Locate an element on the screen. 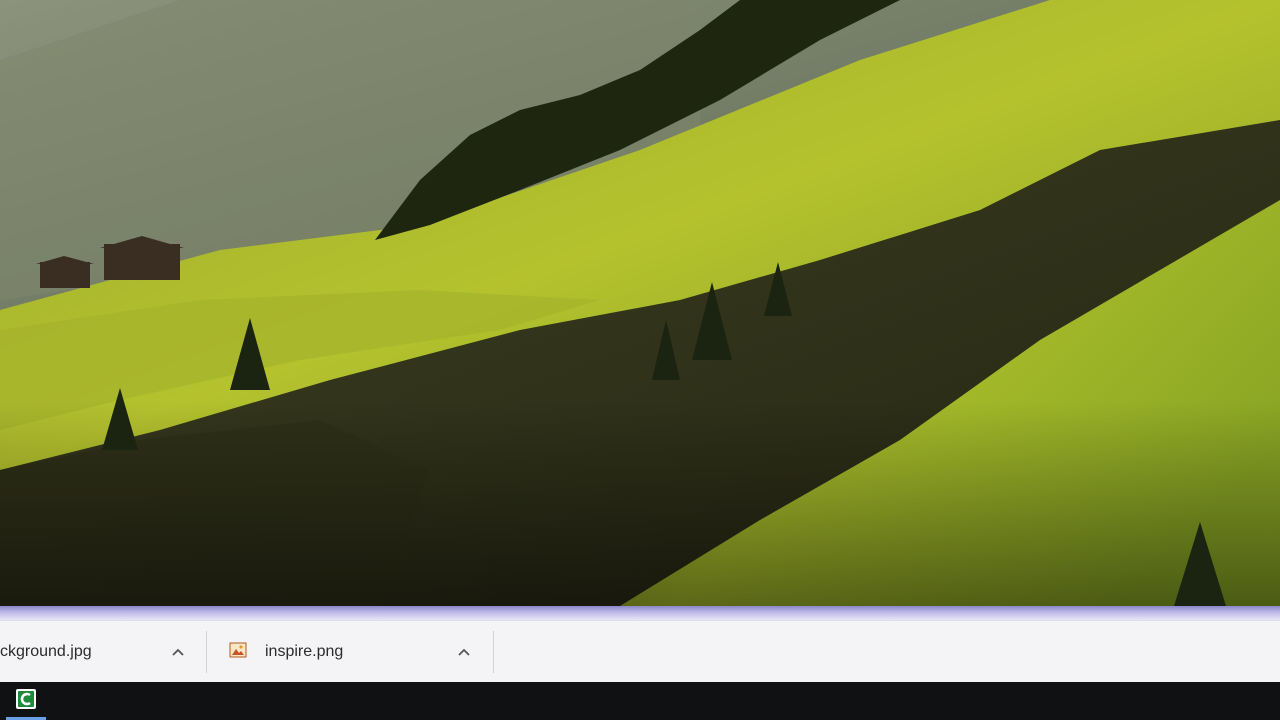 The height and width of the screenshot is (720, 1280). downloads-shelf-top-border is located at coordinates (640, 613).